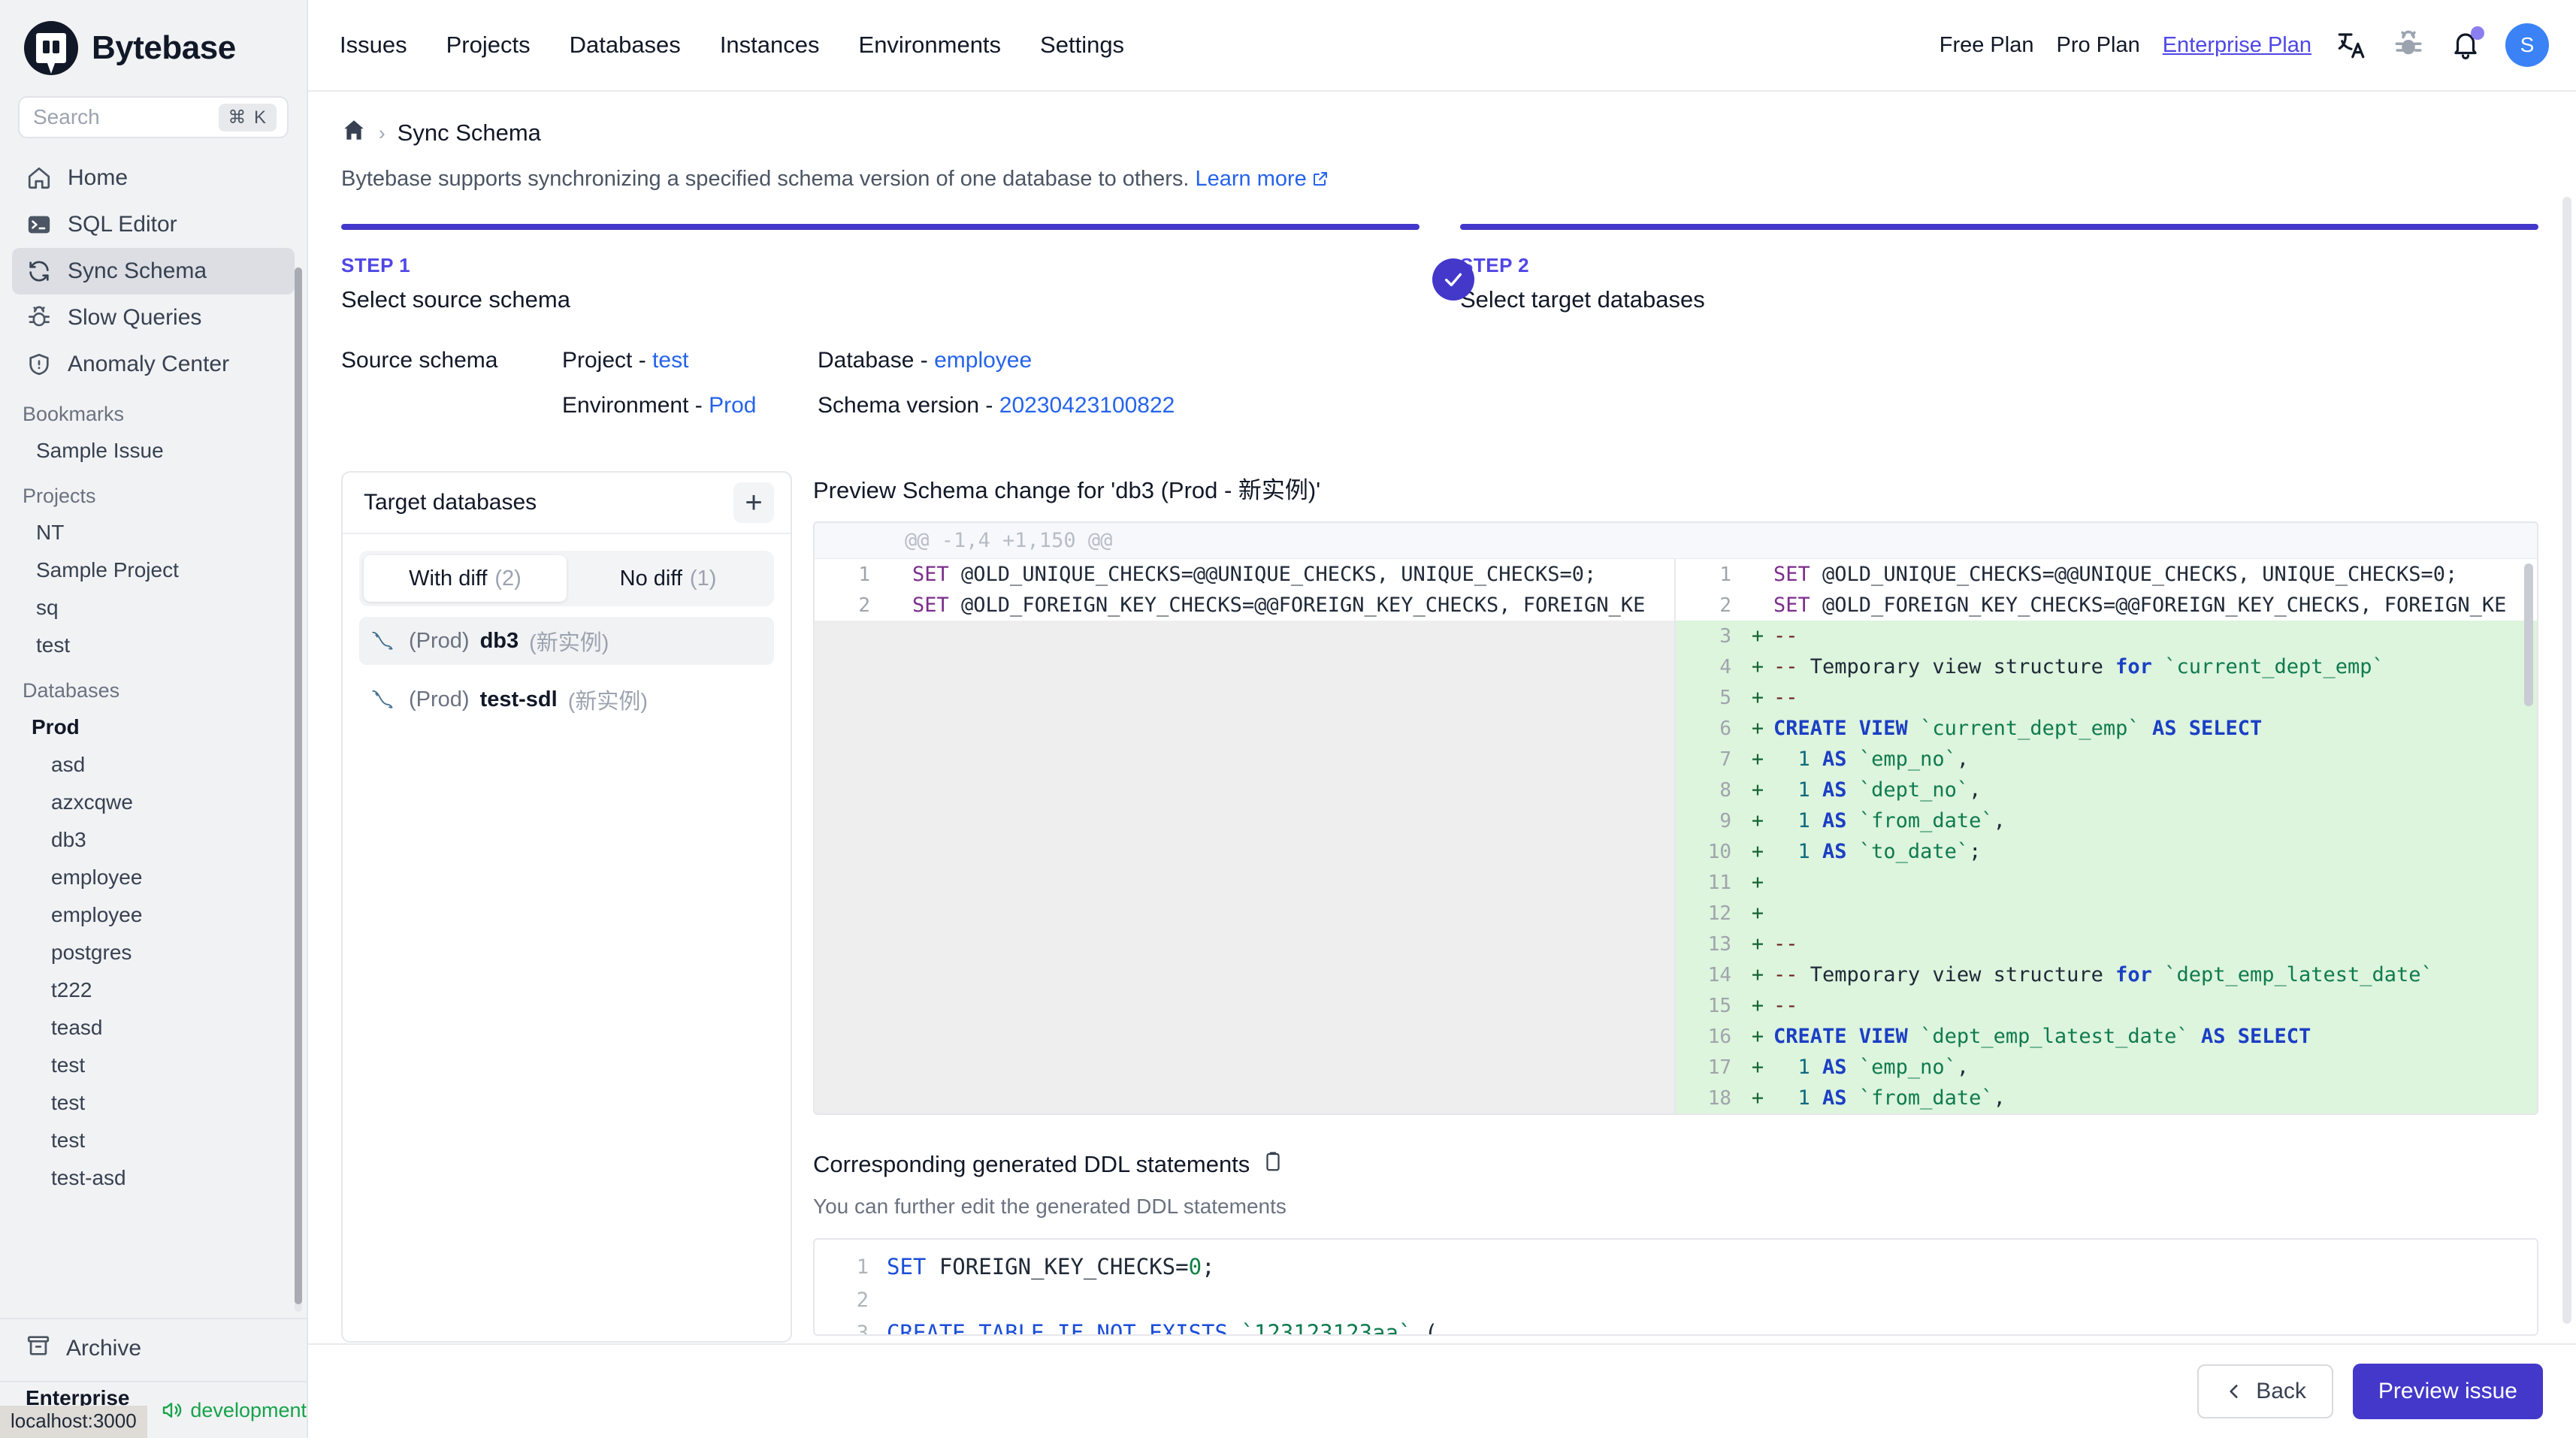  I want to click on tab-with-diff: With diff (2), so click(465, 578).